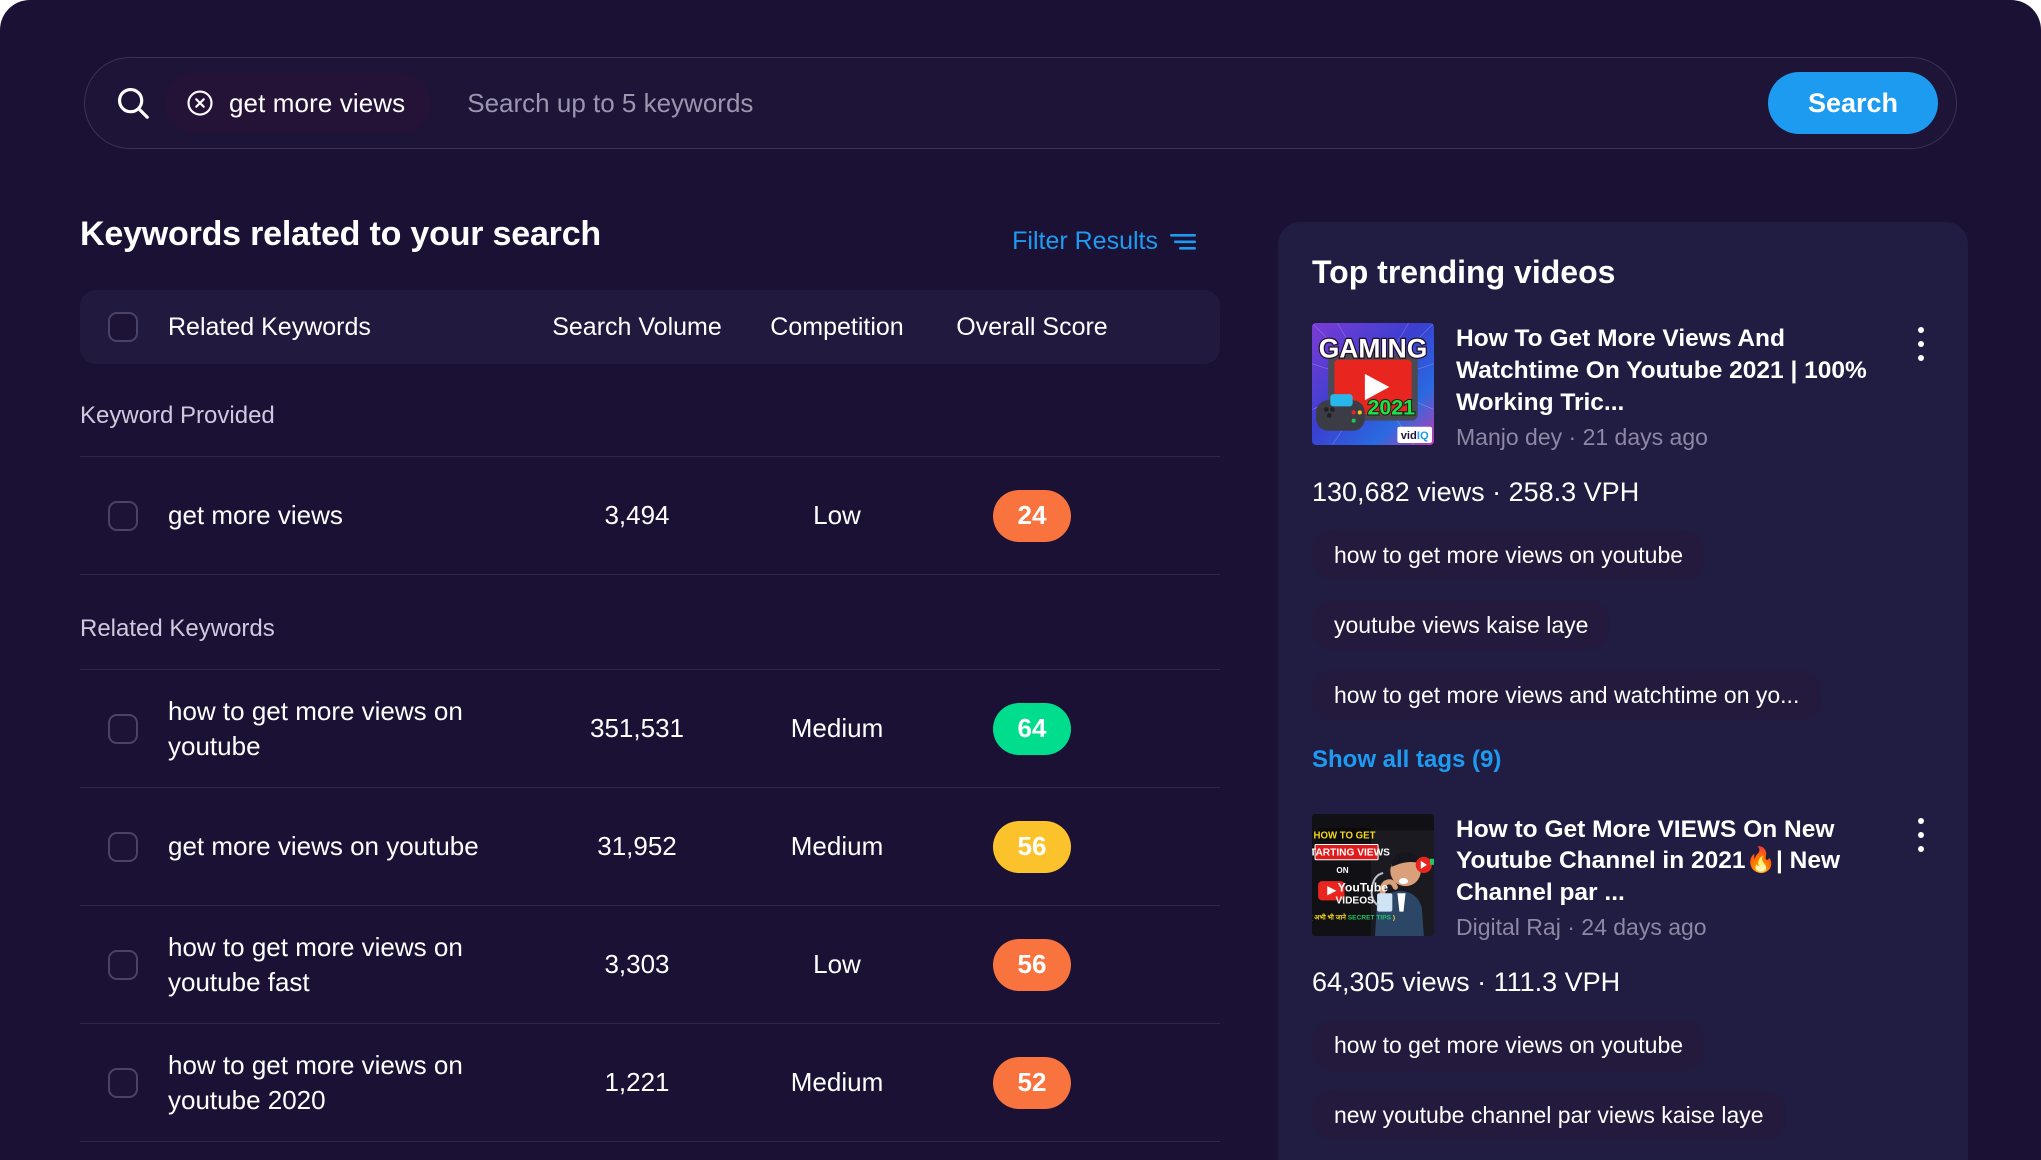  What do you see at coordinates (269, 326) in the screenshot?
I see `column-header-related-keywords: Related Keywords` at bounding box center [269, 326].